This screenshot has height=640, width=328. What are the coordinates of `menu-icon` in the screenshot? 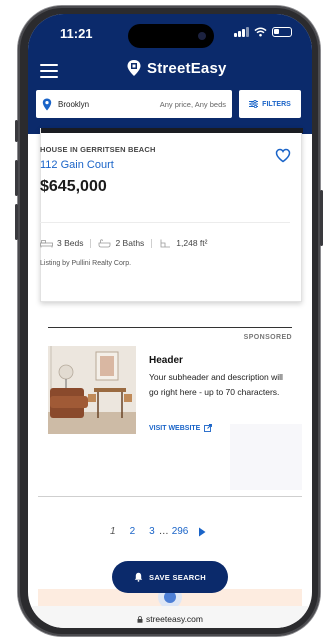 It's located at (49, 71).